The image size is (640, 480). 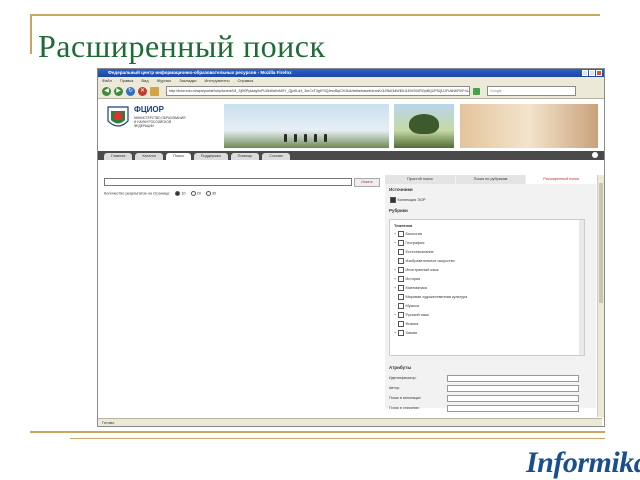 I want to click on tab-rubric-search: Поиск по рубрикам, so click(x=490, y=179).